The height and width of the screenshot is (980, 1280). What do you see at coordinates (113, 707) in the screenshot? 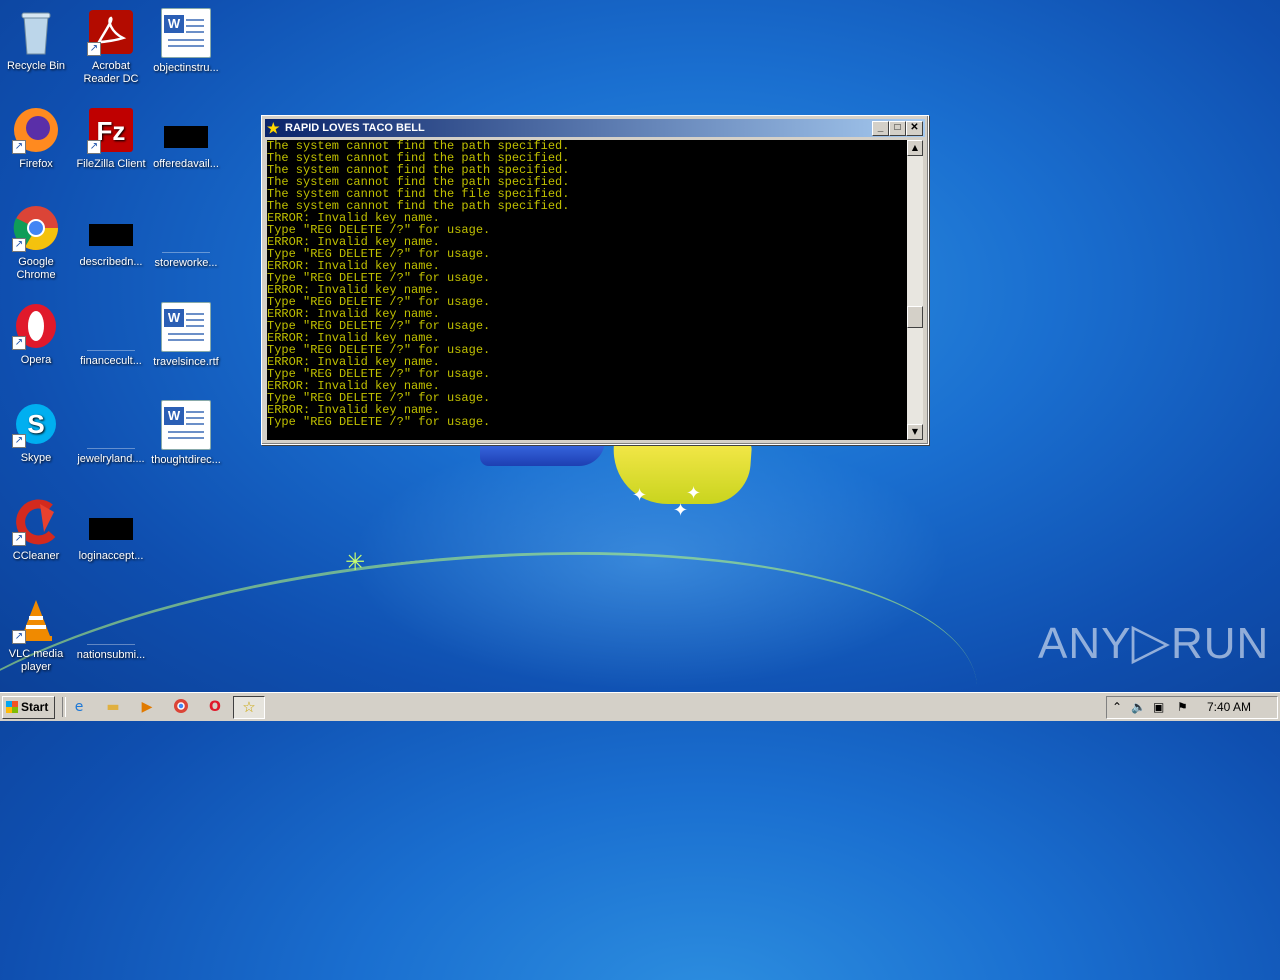
I see `explorer-icon: ▬` at bounding box center [113, 707].